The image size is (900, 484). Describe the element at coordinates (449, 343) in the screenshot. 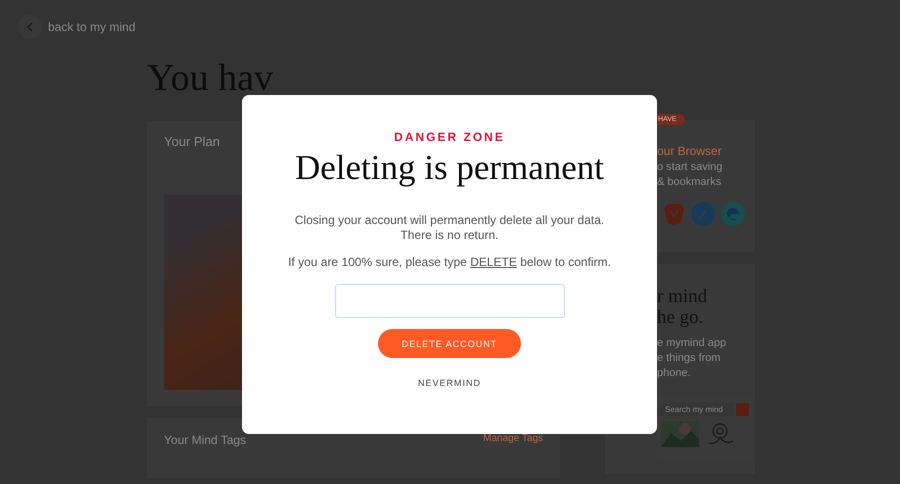

I see `delete-account-button: DELETE ACCOUNT` at that location.